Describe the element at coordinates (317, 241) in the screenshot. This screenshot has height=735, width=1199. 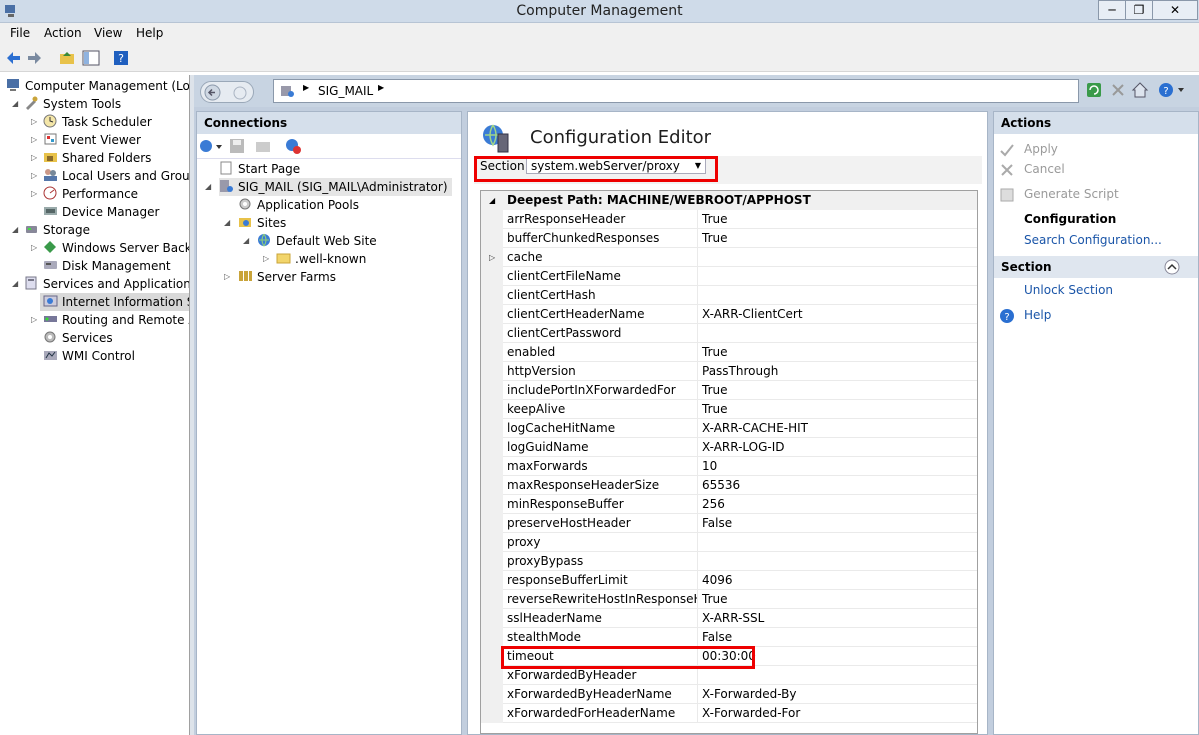
I see `conn-default-web-site: Default Web Site` at that location.